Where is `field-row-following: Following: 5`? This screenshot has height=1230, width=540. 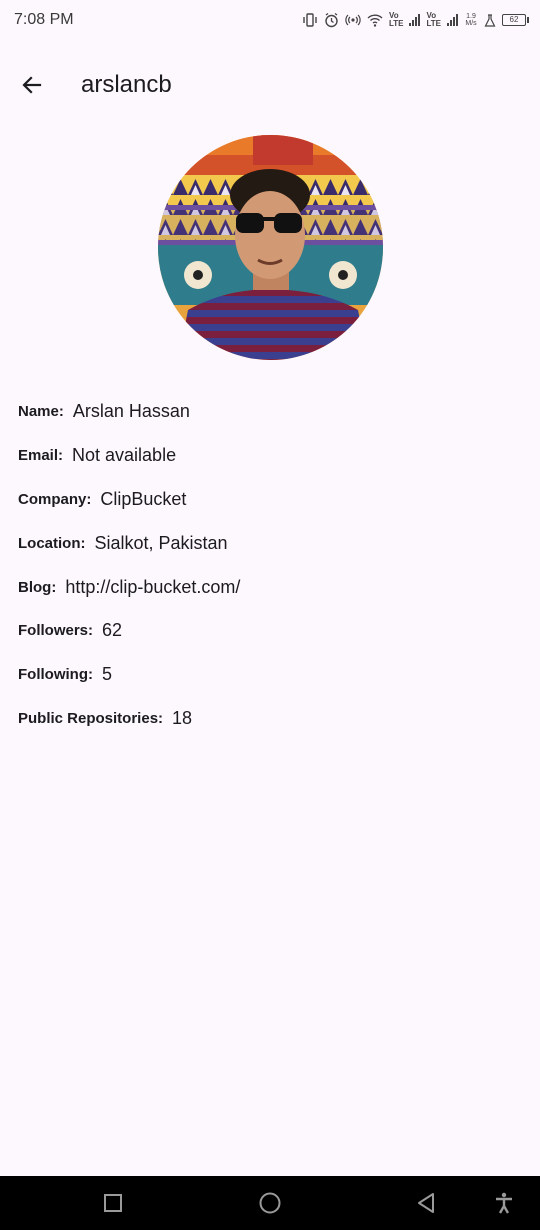
field-row-following: Following: 5 is located at coordinates (268, 675).